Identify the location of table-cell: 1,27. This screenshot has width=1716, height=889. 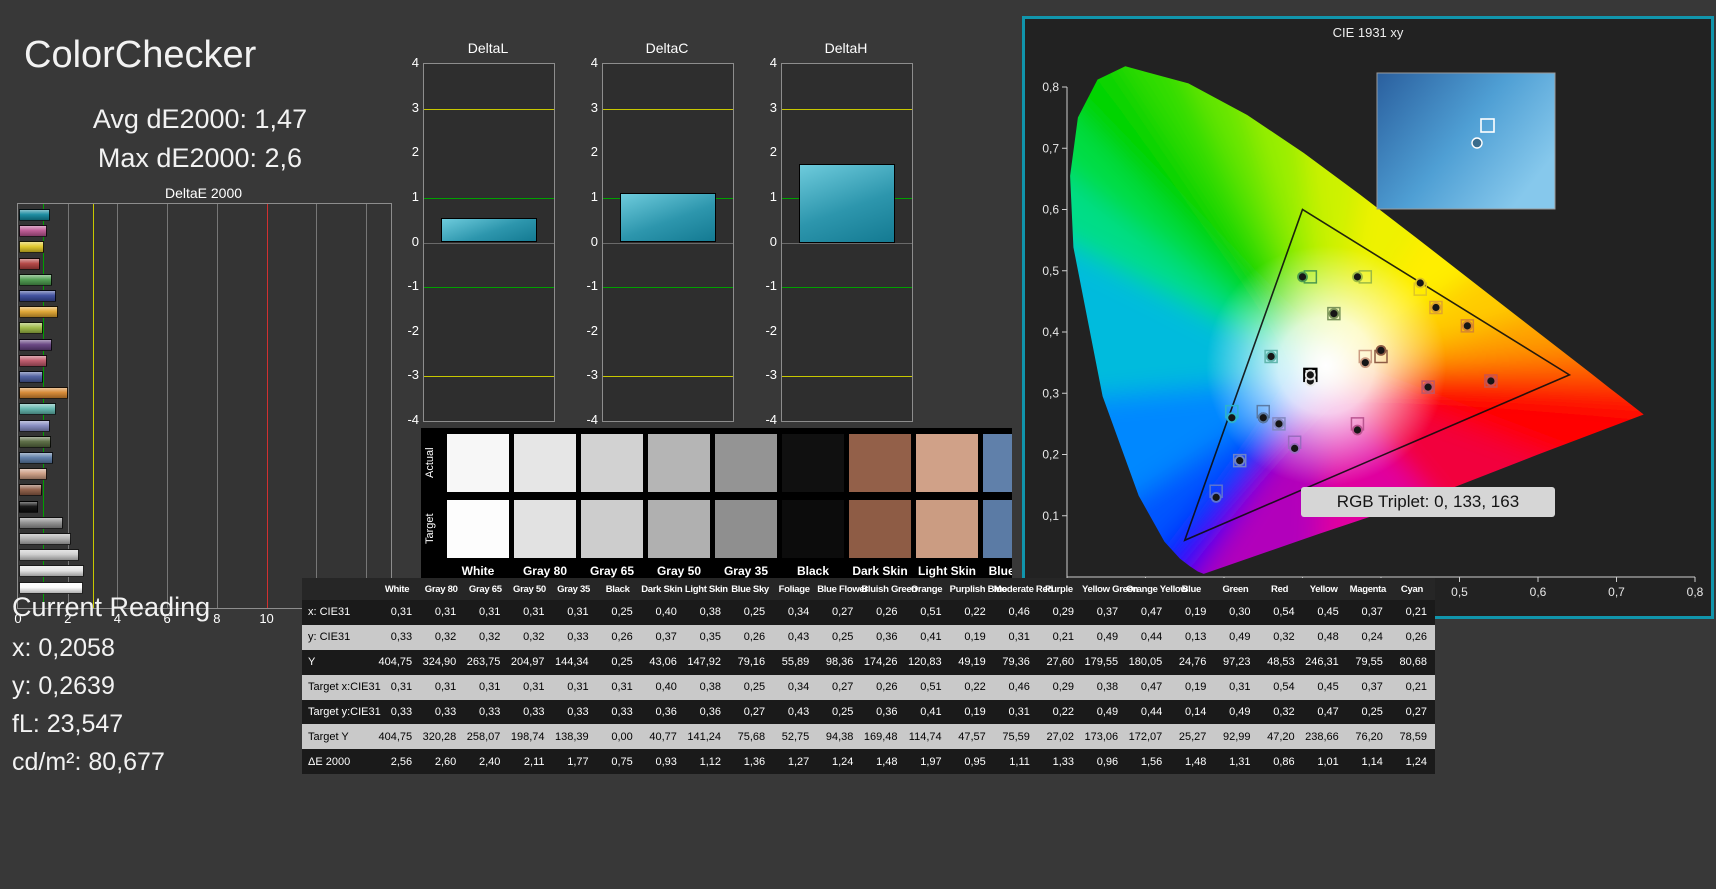
(798, 761).